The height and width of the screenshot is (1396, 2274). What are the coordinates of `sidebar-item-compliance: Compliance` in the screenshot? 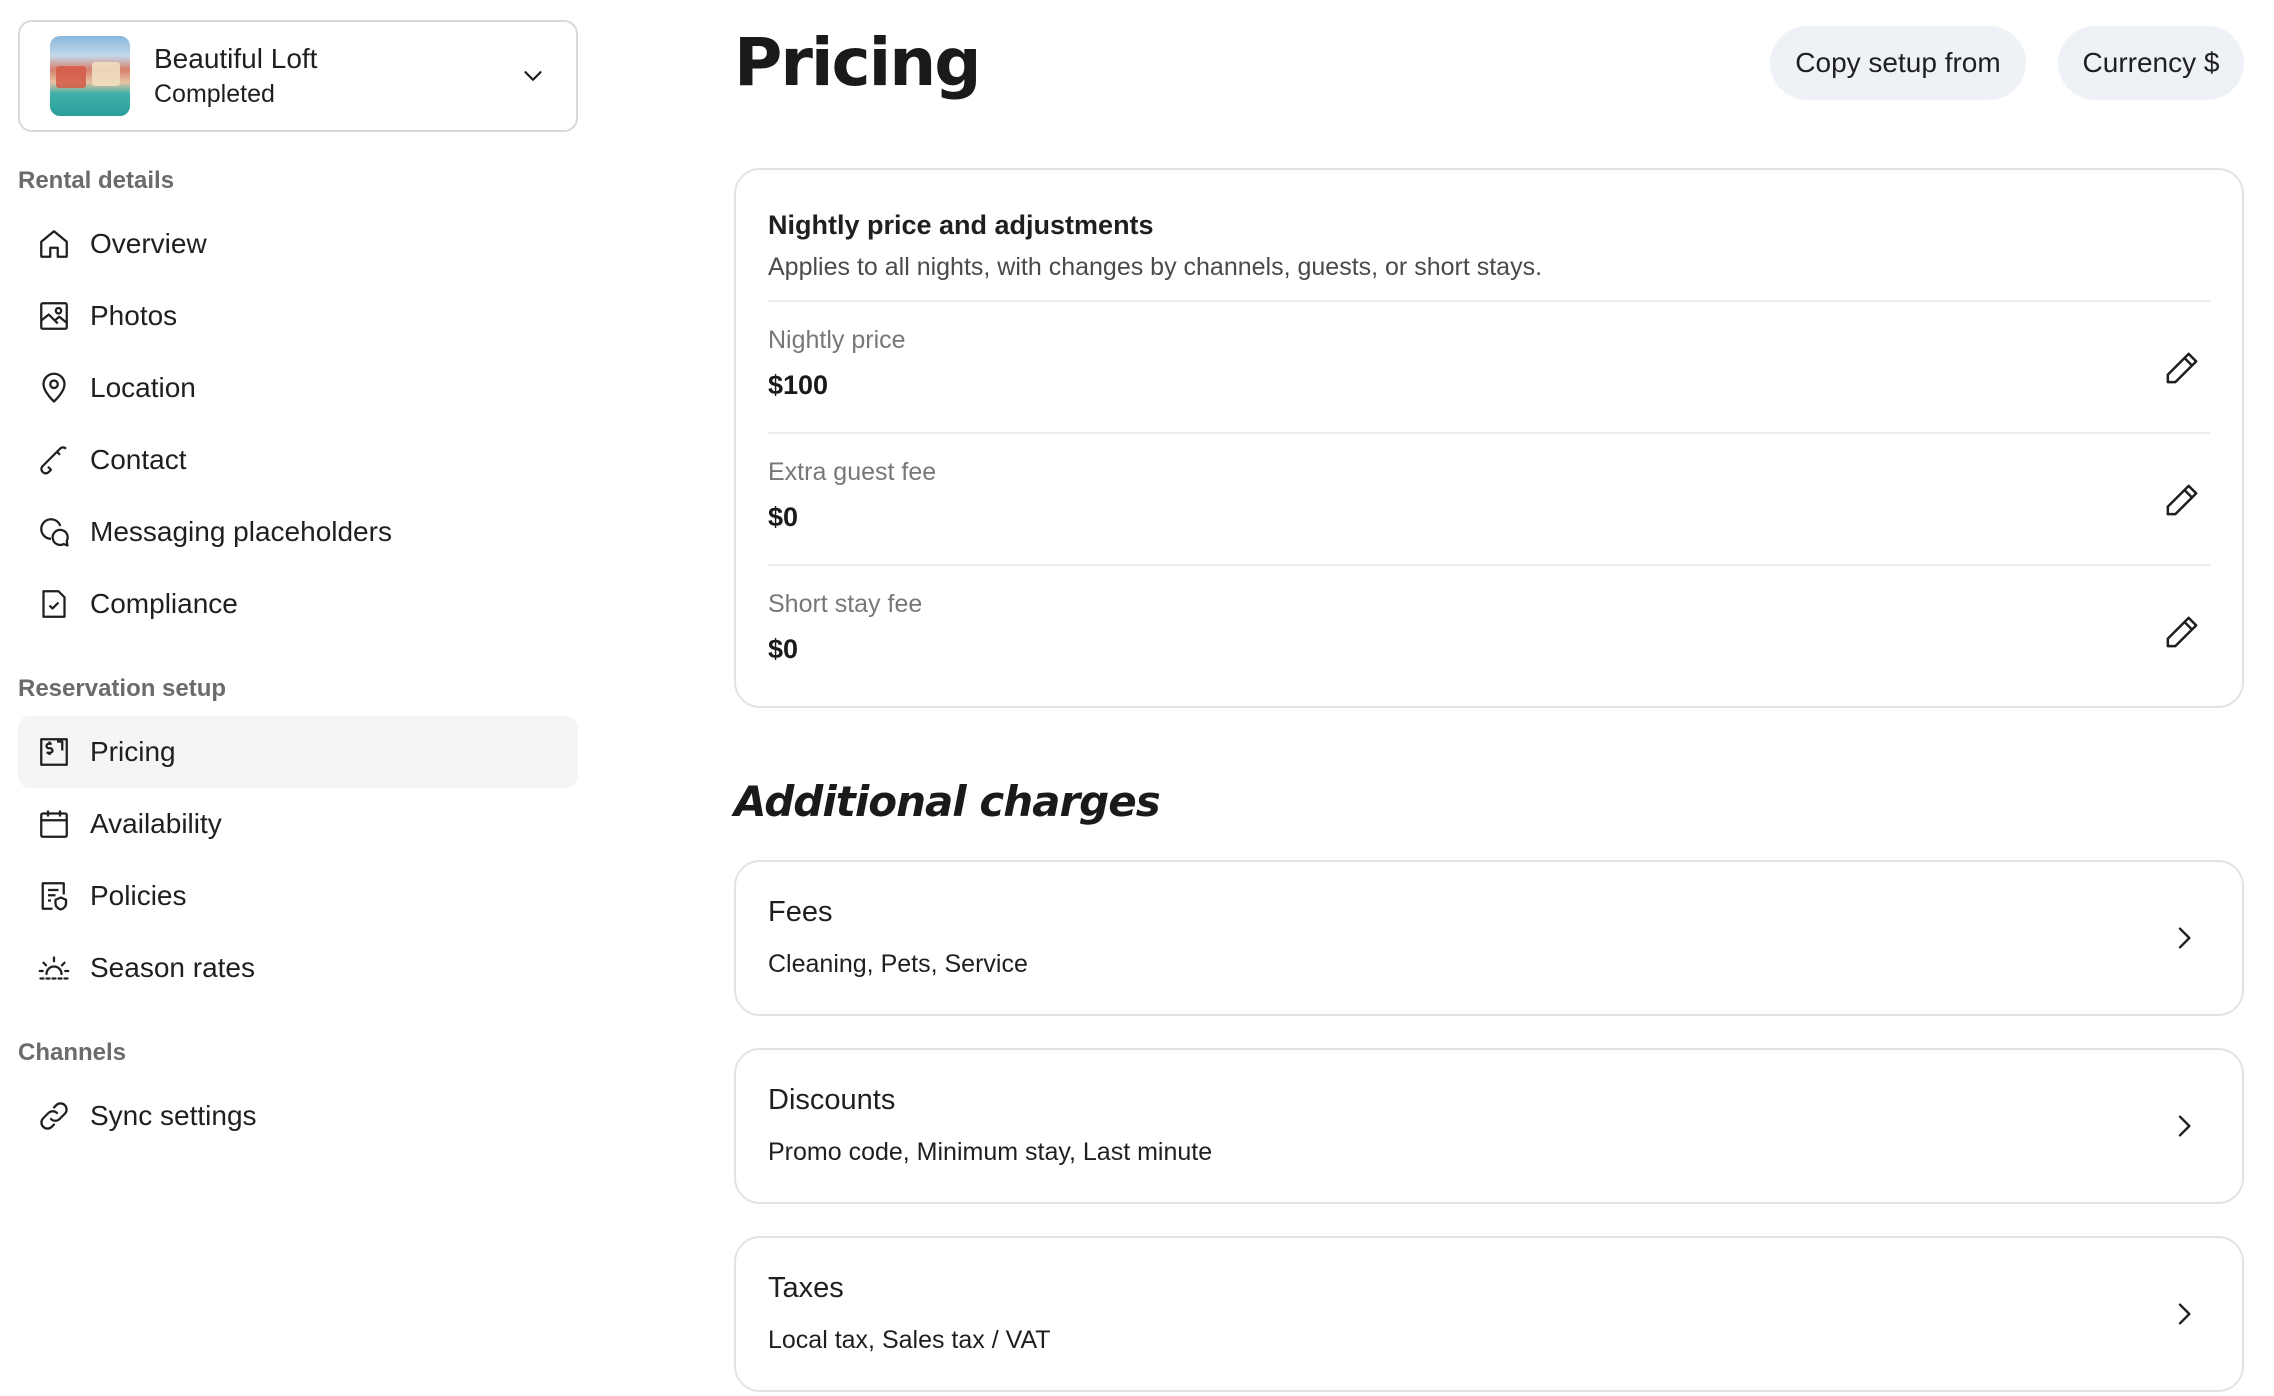 It's located at (298, 604).